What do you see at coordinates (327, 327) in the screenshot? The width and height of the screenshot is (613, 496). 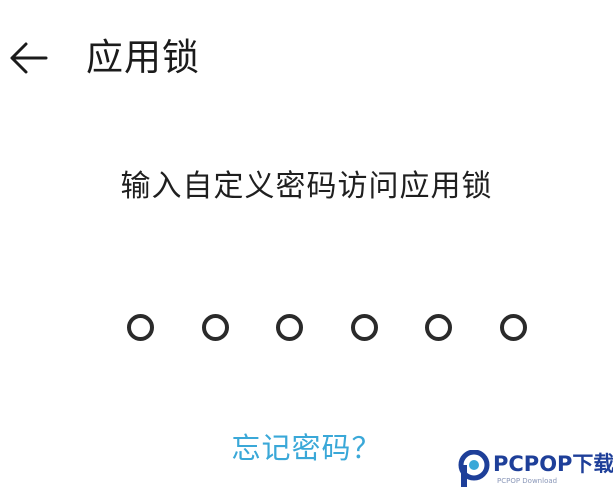 I see `pin-indicator` at bounding box center [327, 327].